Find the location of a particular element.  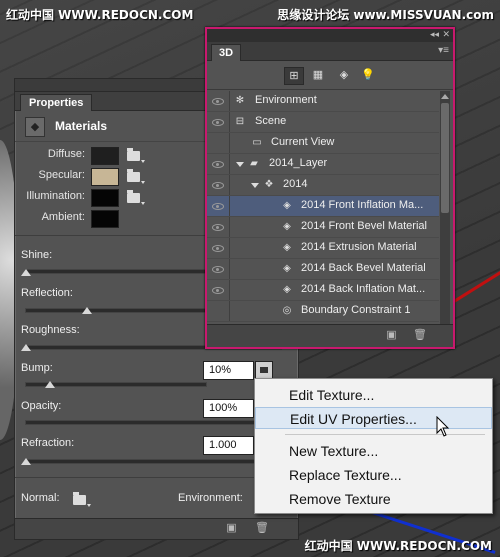

add-object-icon: ▣ is located at coordinates (391, 335).